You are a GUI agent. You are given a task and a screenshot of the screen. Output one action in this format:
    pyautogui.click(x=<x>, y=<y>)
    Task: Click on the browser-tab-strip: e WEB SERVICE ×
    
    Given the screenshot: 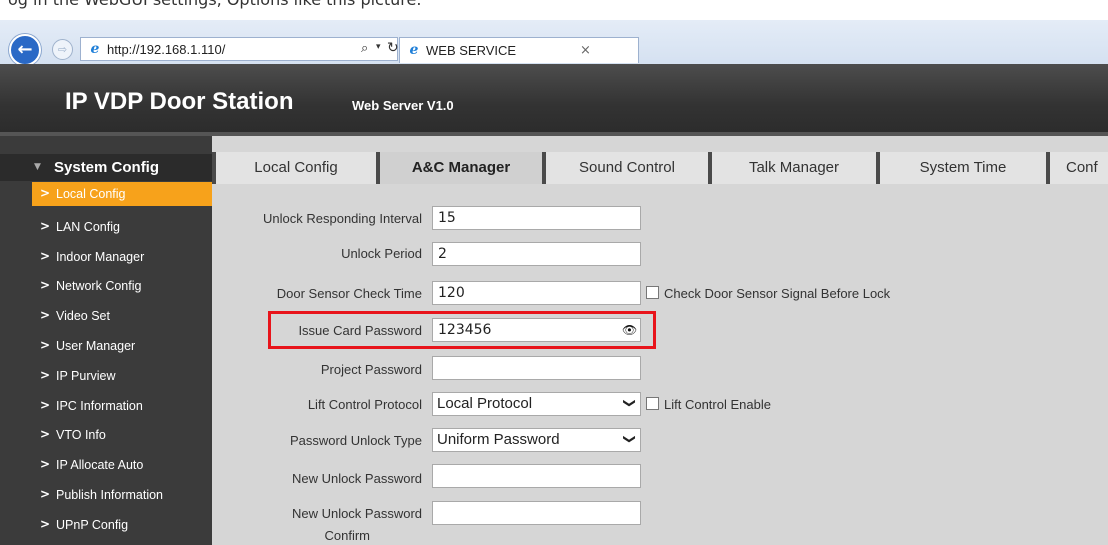 What is the action you would take?
    pyautogui.click(x=519, y=50)
    